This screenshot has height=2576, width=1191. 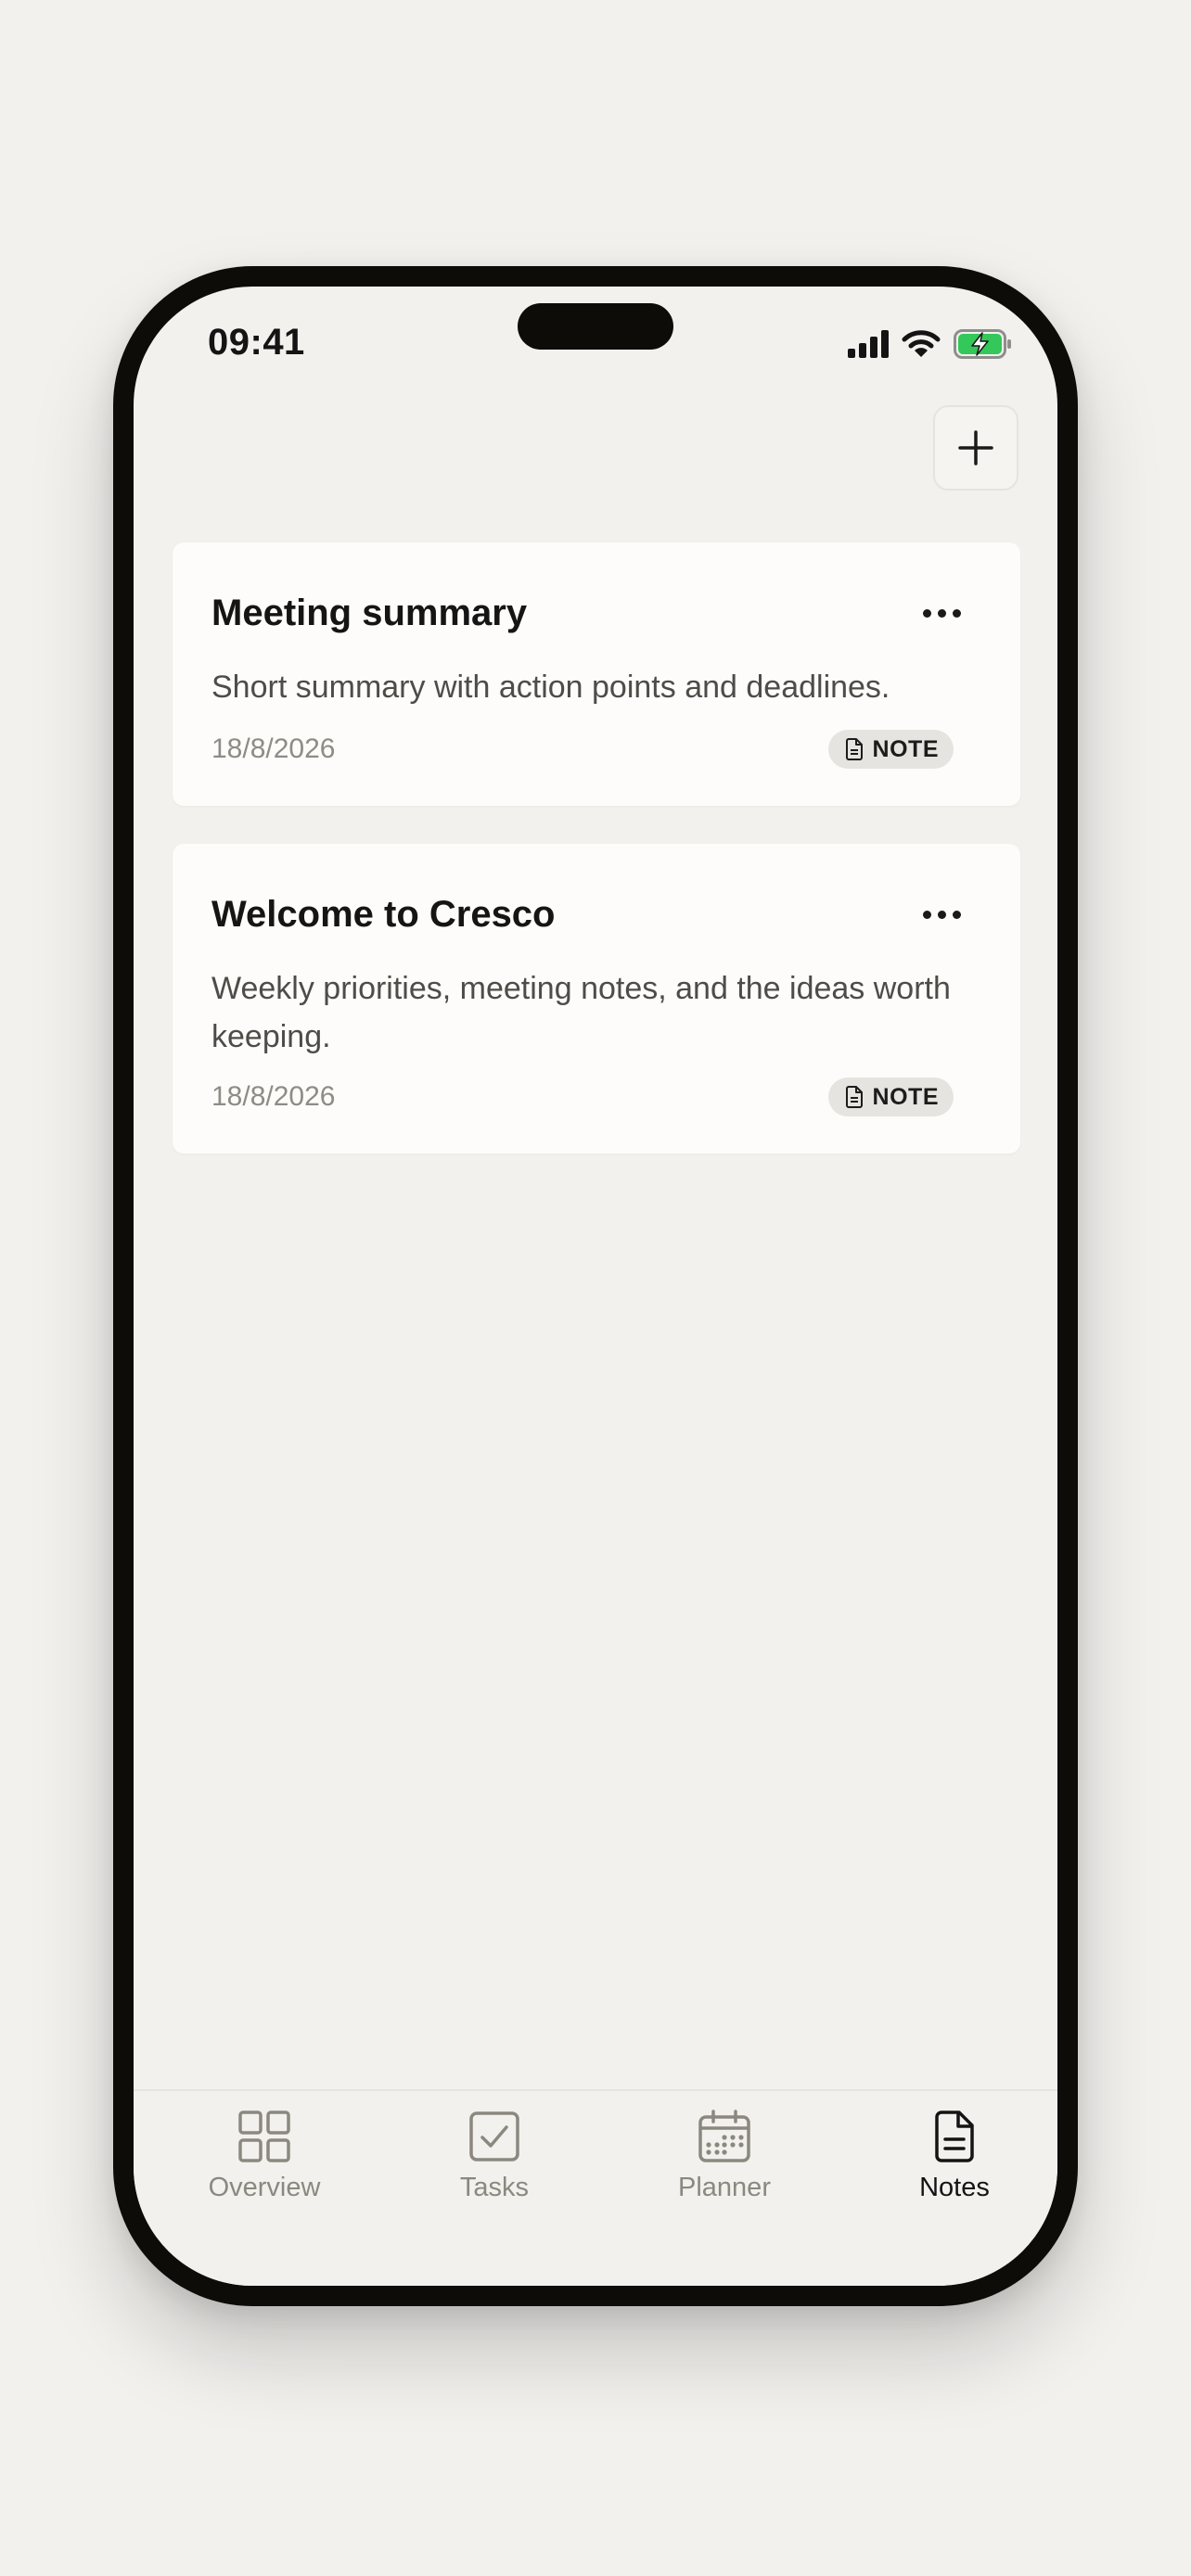 What do you see at coordinates (264, 2187) in the screenshot?
I see `tab-label: Overview` at bounding box center [264, 2187].